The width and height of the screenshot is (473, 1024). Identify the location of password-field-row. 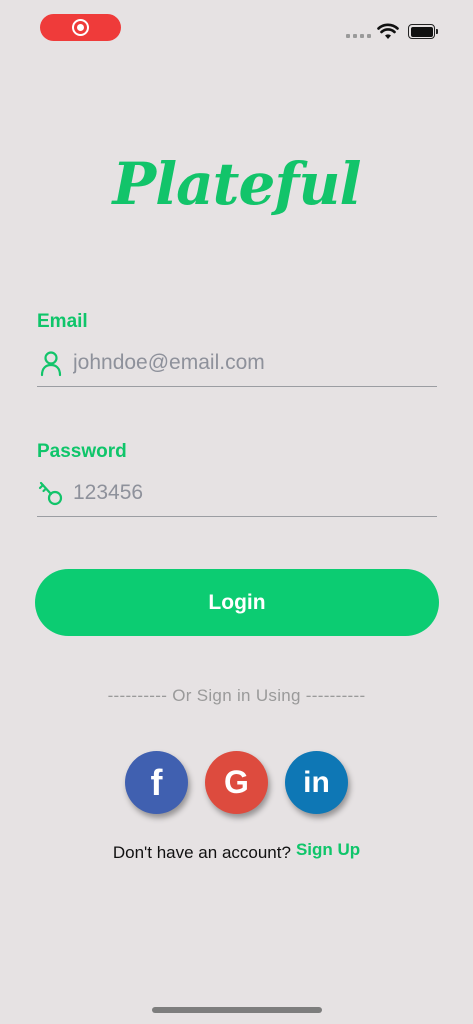
(237, 493).